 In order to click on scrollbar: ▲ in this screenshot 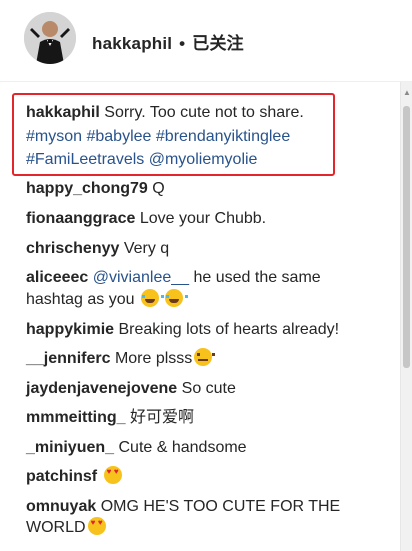, I will do `click(406, 316)`.